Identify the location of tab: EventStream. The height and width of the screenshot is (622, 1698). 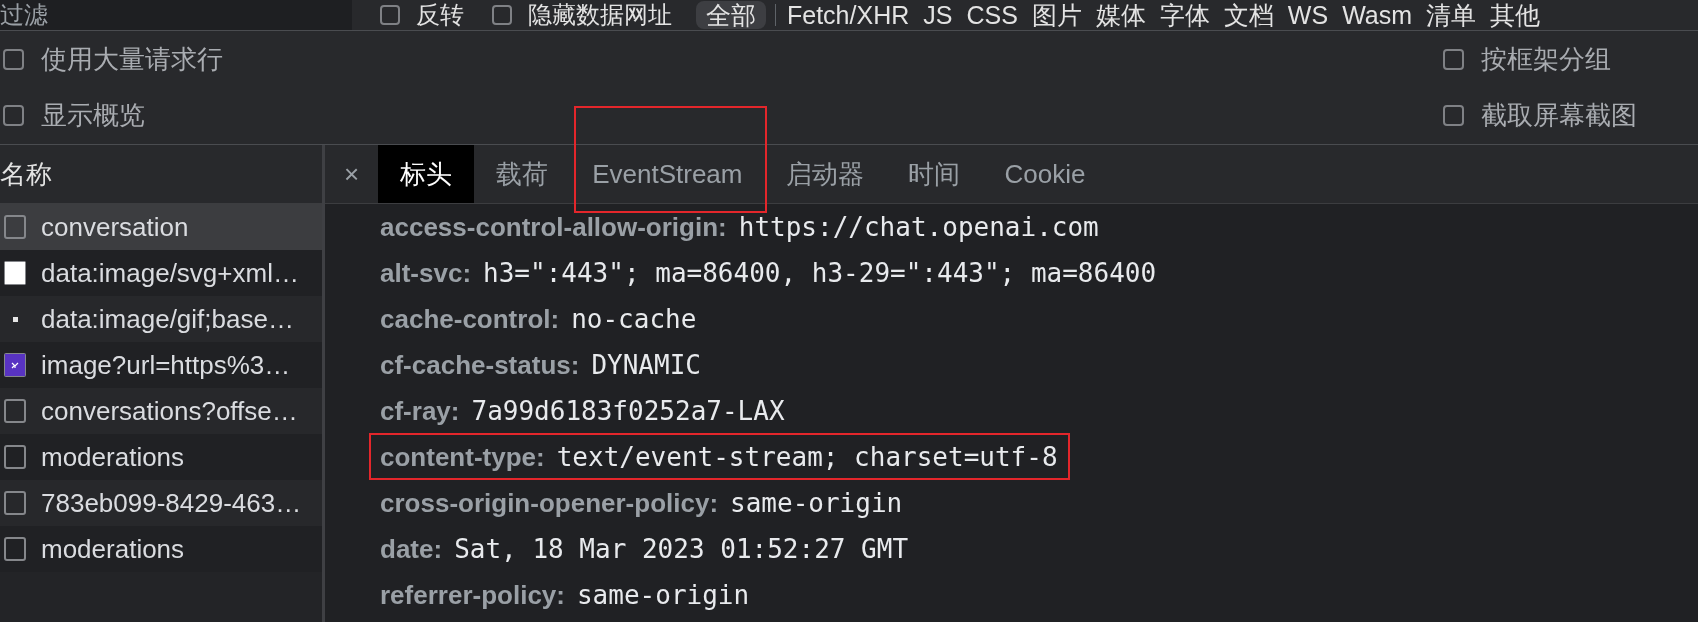
(667, 174).